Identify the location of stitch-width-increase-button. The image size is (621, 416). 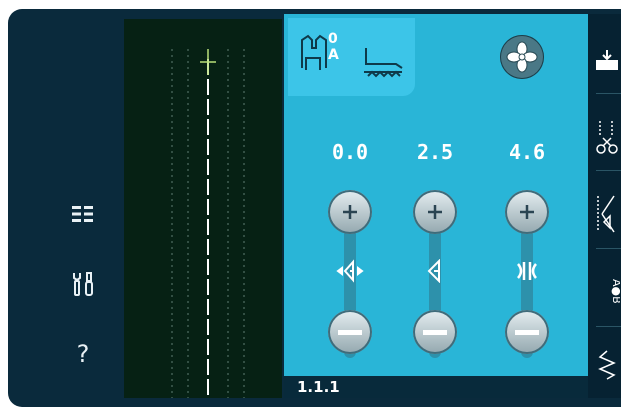
(527, 212).